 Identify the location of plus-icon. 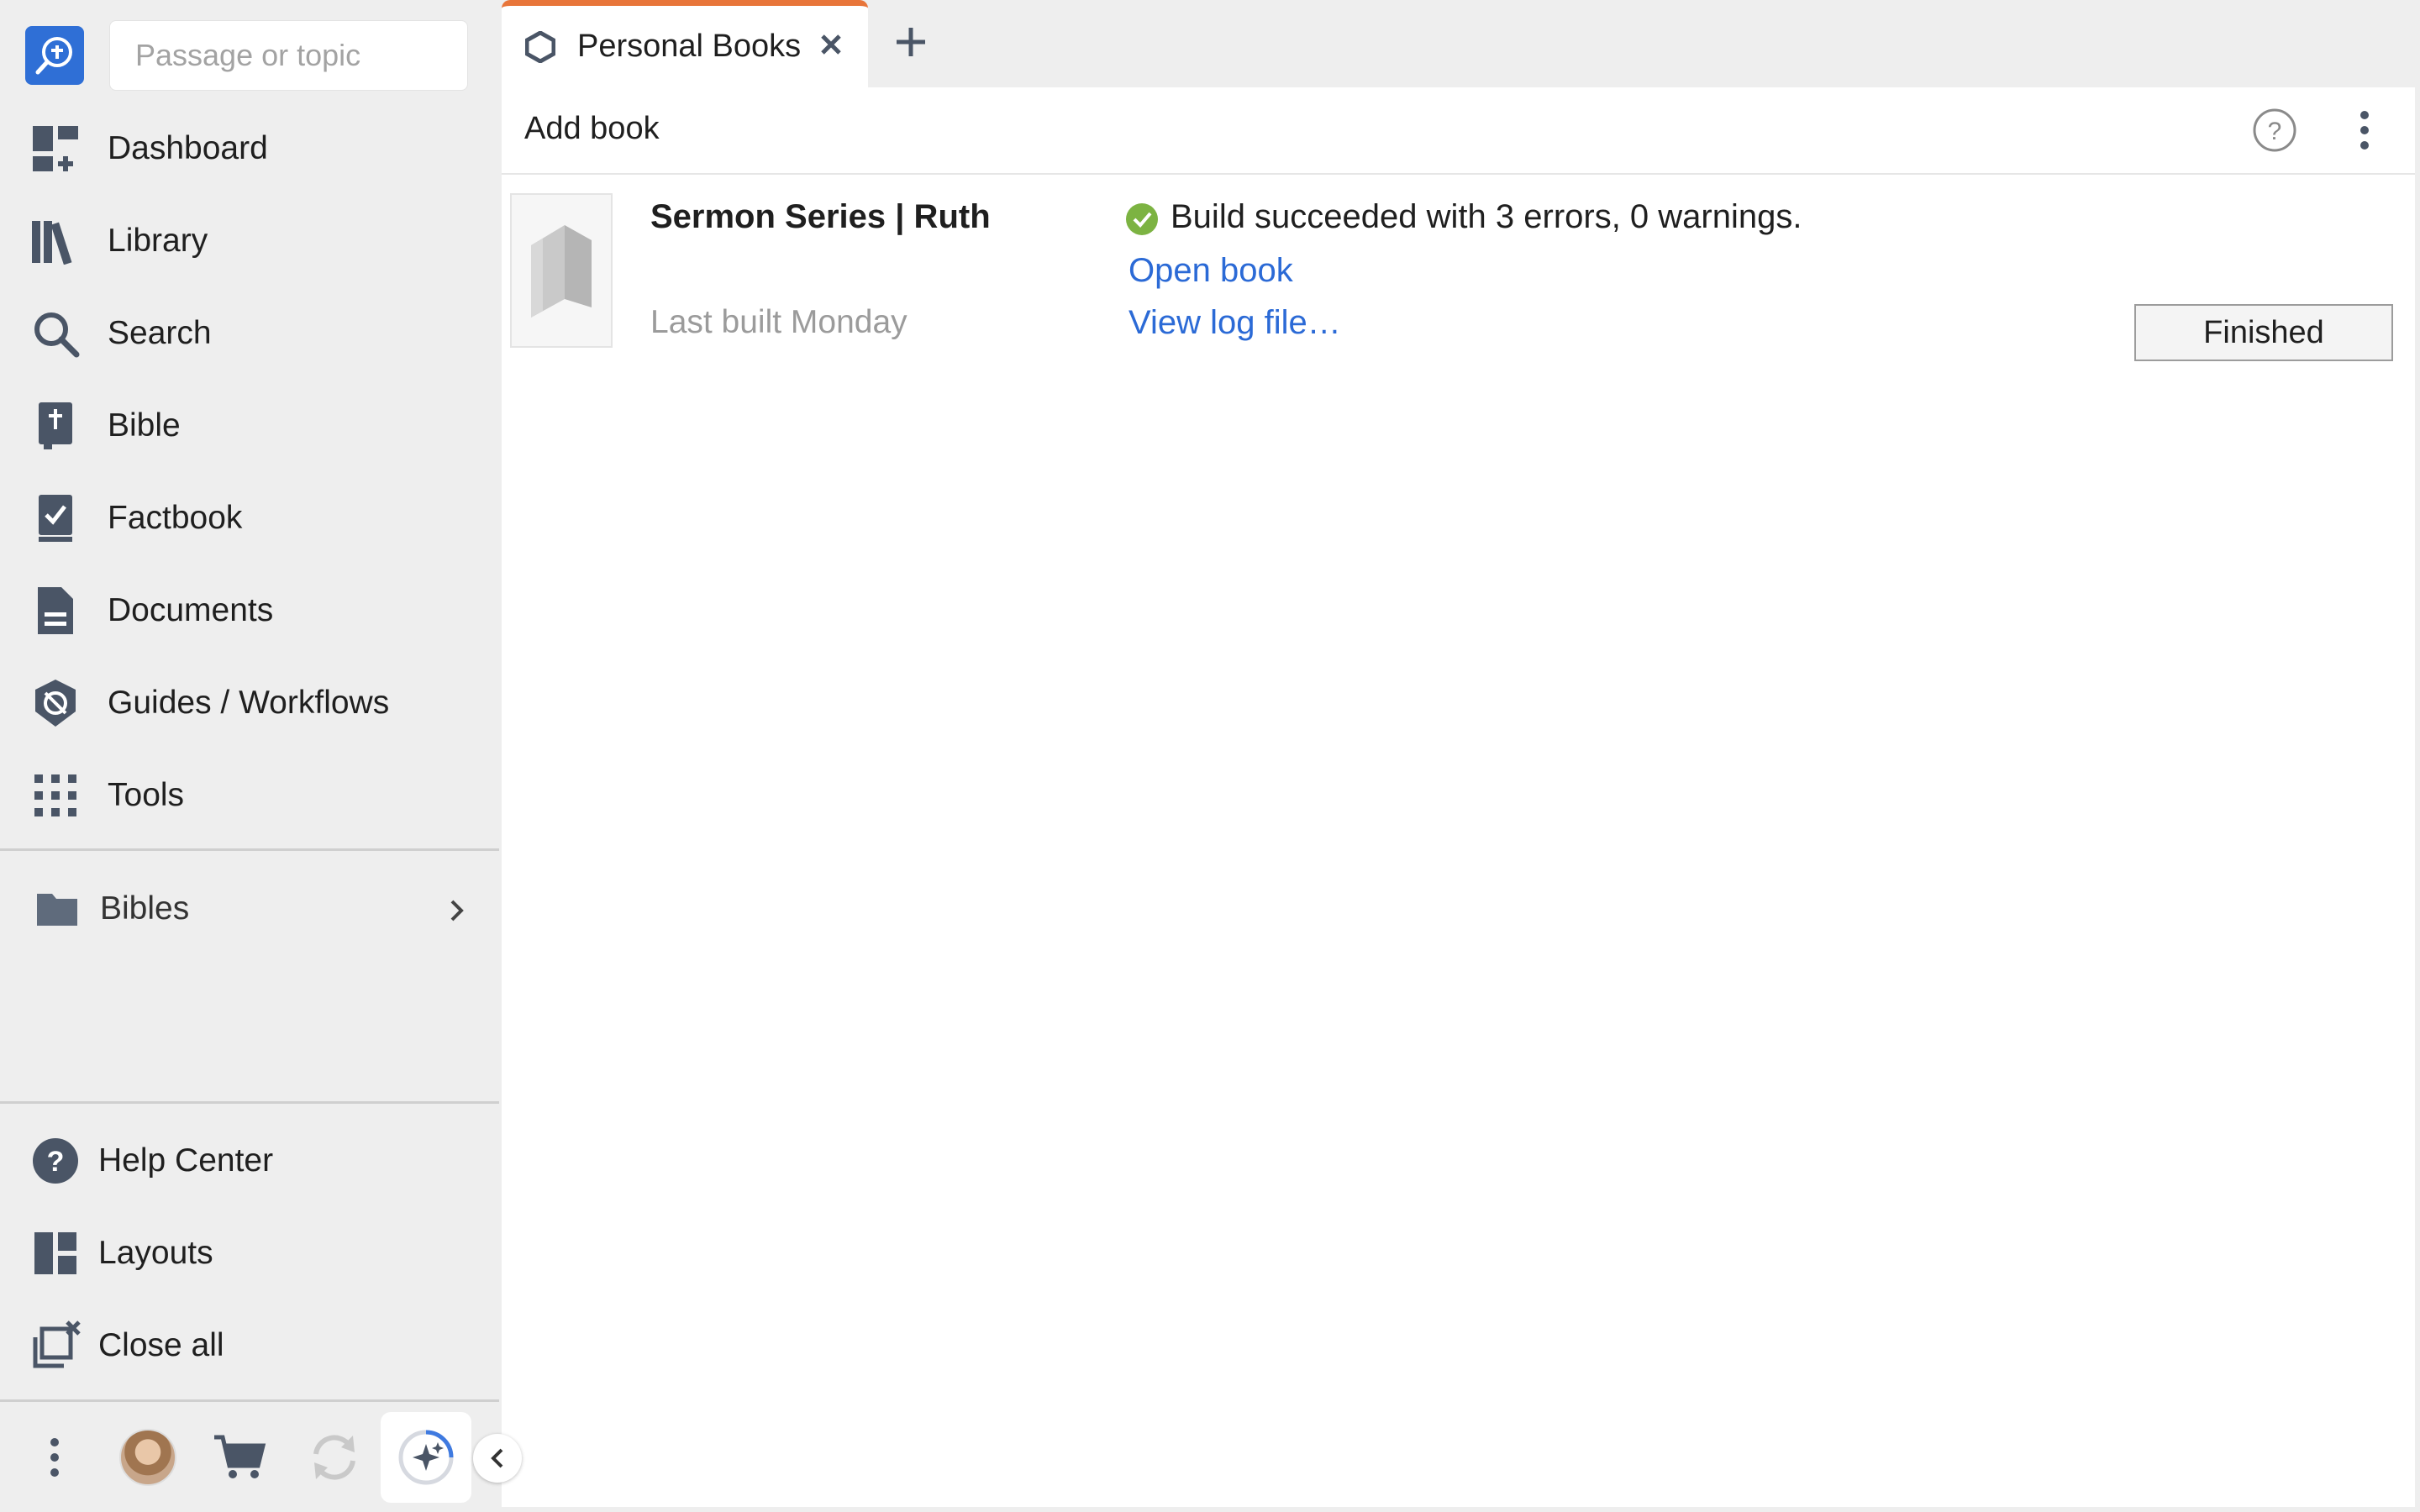
(911, 42).